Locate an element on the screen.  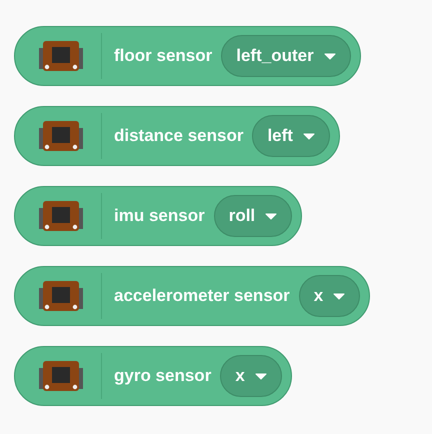
sensor-block: floor sensor left_outer is located at coordinates (187, 56).